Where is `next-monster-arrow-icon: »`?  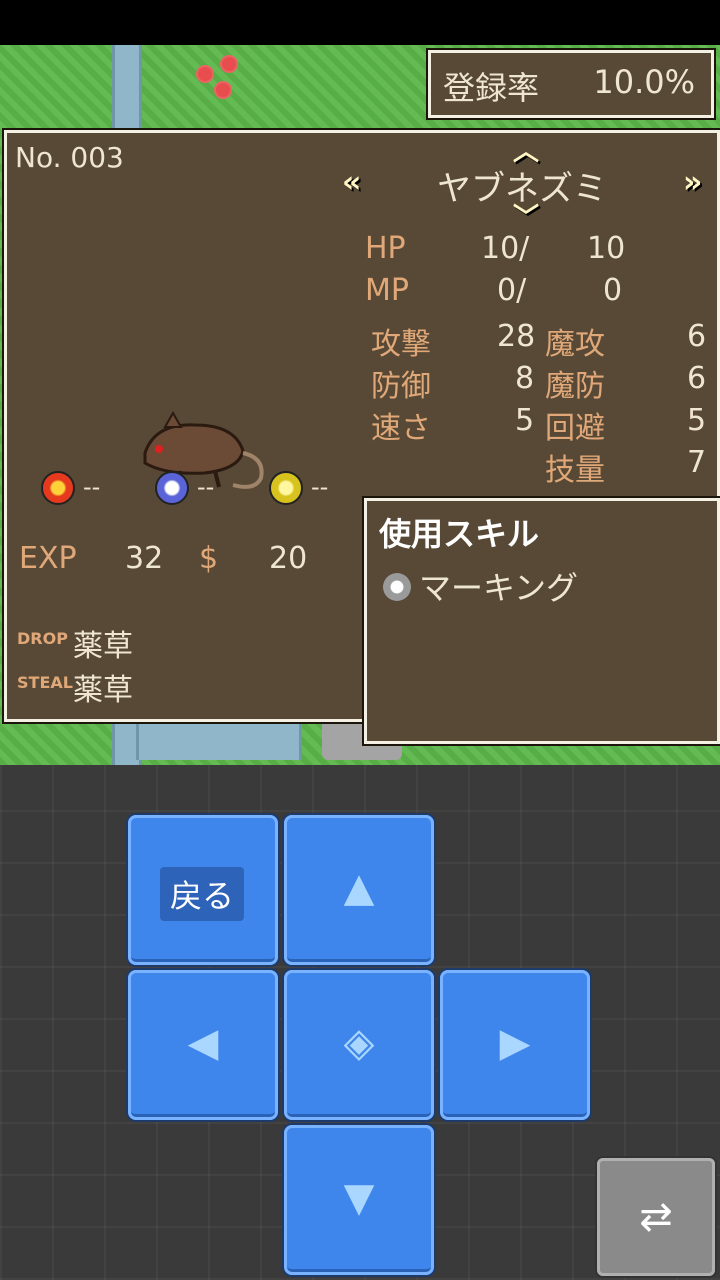 next-monster-arrow-icon: » is located at coordinates (692, 182).